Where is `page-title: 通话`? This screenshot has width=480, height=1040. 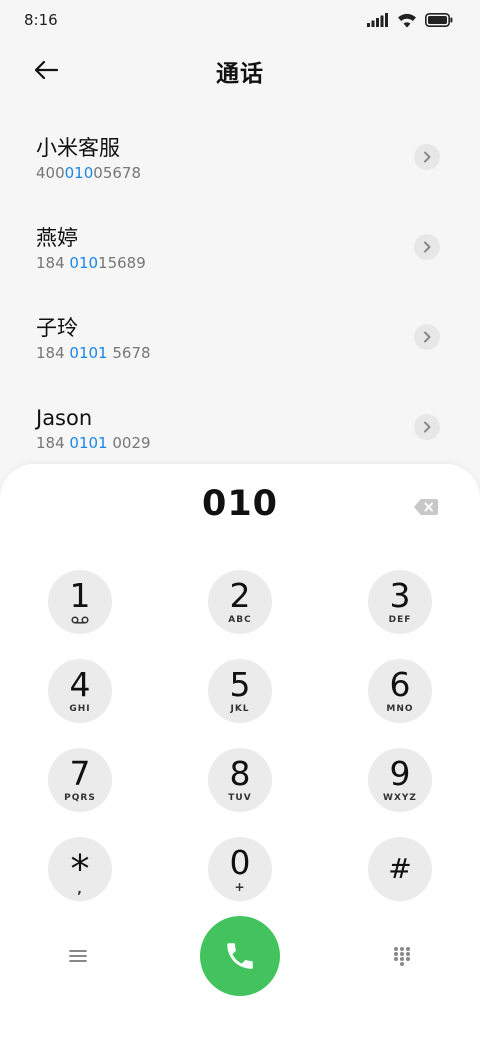 page-title: 通话 is located at coordinates (240, 74).